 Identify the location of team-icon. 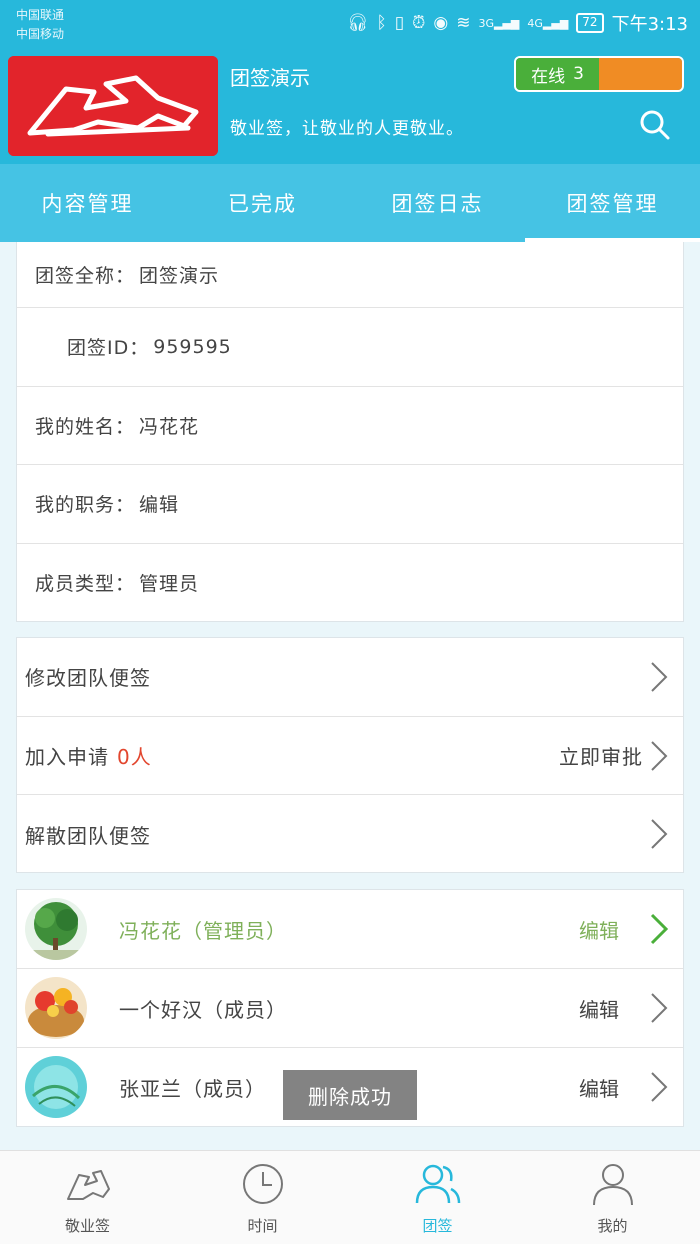
(437, 1184).